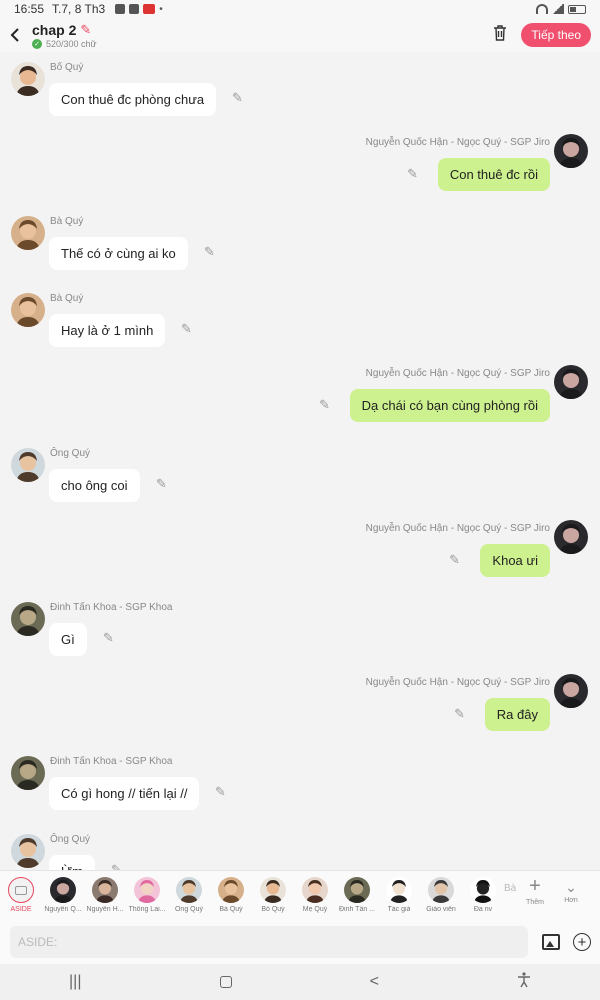 Image resolution: width=600 pixels, height=1000 pixels. Describe the element at coordinates (300, 325) in the screenshot. I see `chat-message-left: Bà Quý Hay là ở 1 mình ✎` at that location.